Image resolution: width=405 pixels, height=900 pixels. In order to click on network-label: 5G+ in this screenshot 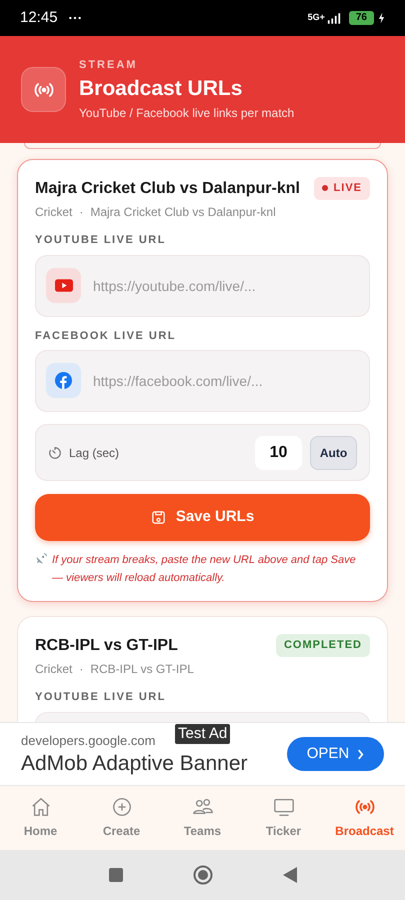, I will do `click(316, 17)`.